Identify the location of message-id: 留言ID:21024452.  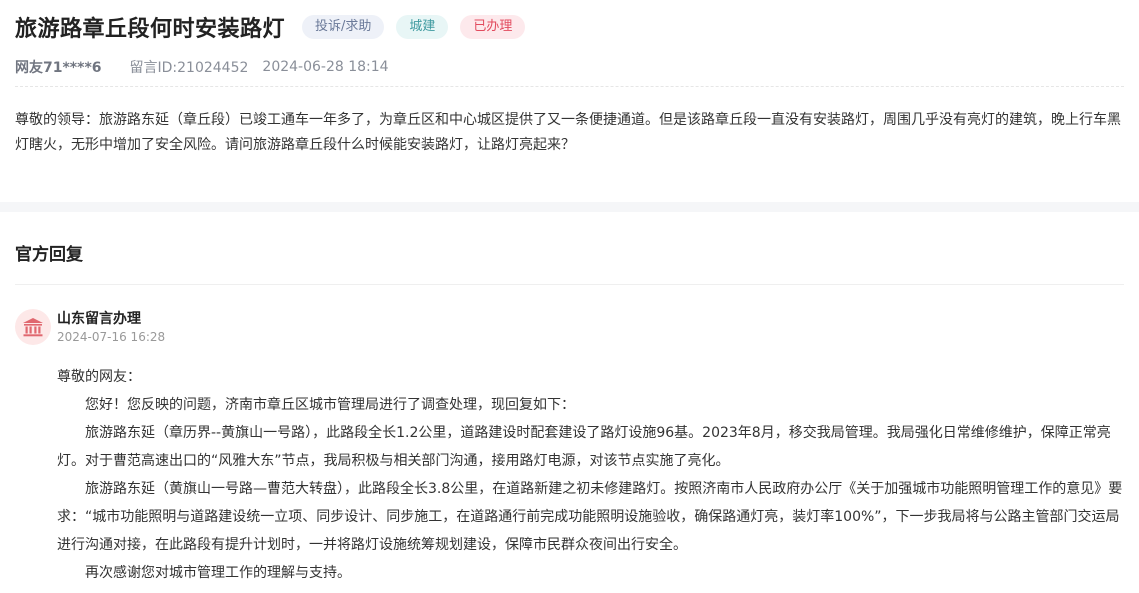
(189, 68).